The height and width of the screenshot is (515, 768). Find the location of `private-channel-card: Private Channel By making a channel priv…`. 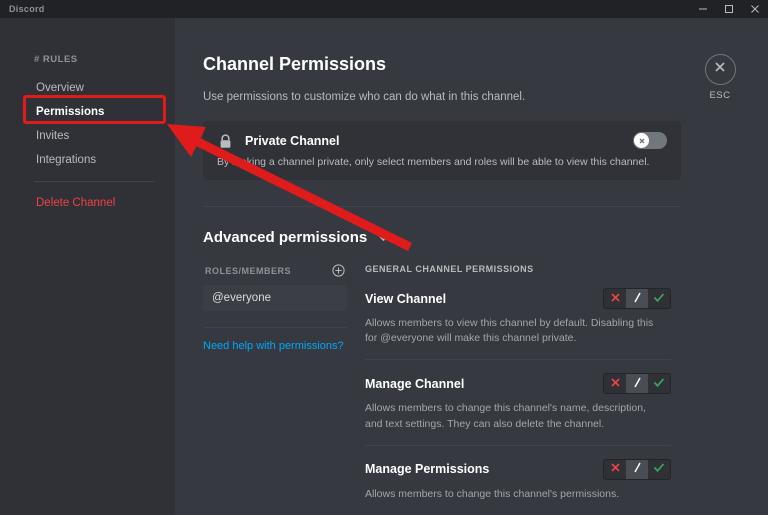

private-channel-card: Private Channel By making a channel priv… is located at coordinates (442, 150).